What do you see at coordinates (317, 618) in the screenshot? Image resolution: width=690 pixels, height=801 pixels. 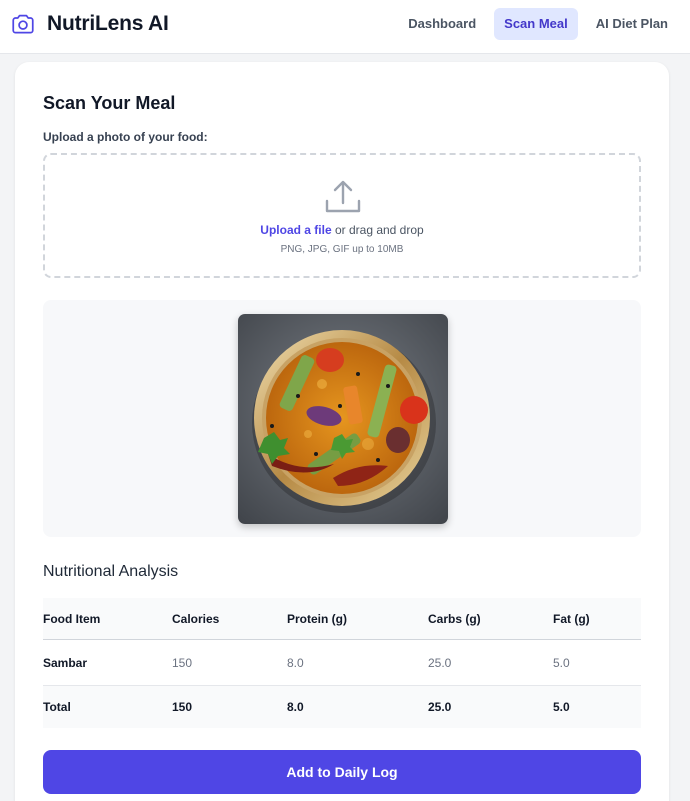 I see `column-header: Protein (g)` at bounding box center [317, 618].